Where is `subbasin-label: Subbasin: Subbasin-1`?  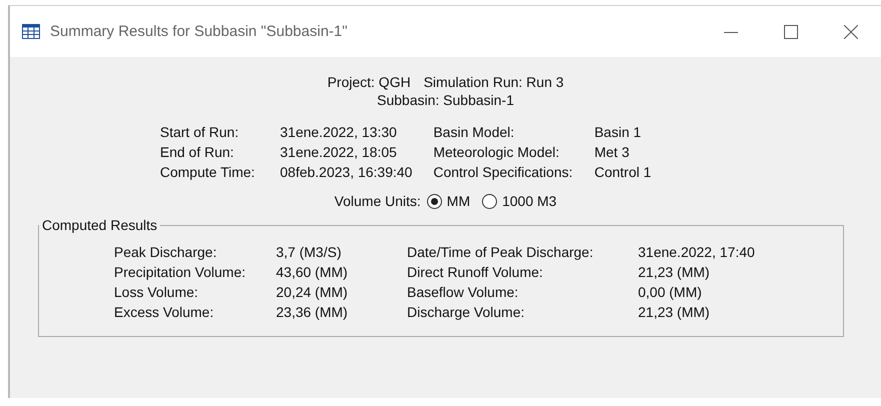
subbasin-label: Subbasin: Subbasin-1 is located at coordinates (445, 100).